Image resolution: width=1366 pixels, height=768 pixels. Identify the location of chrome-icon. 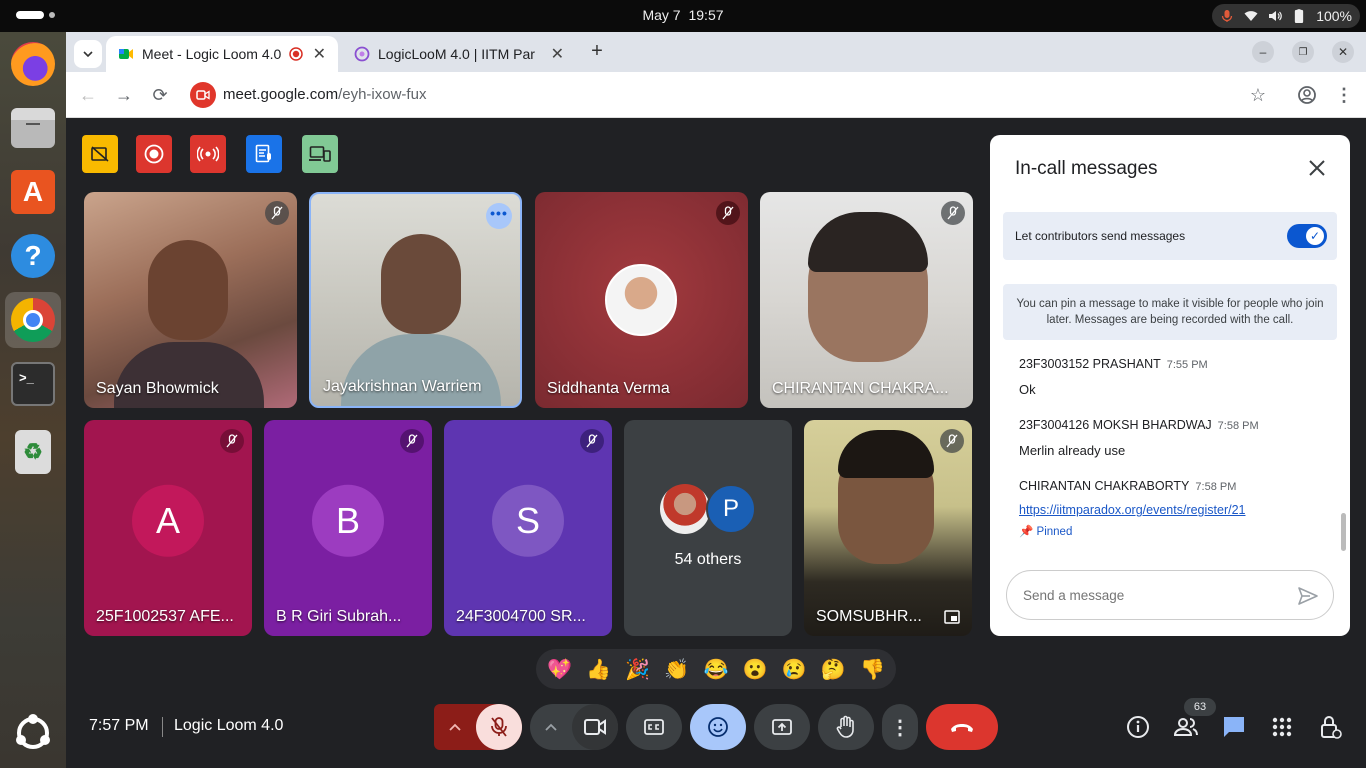
(33, 320).